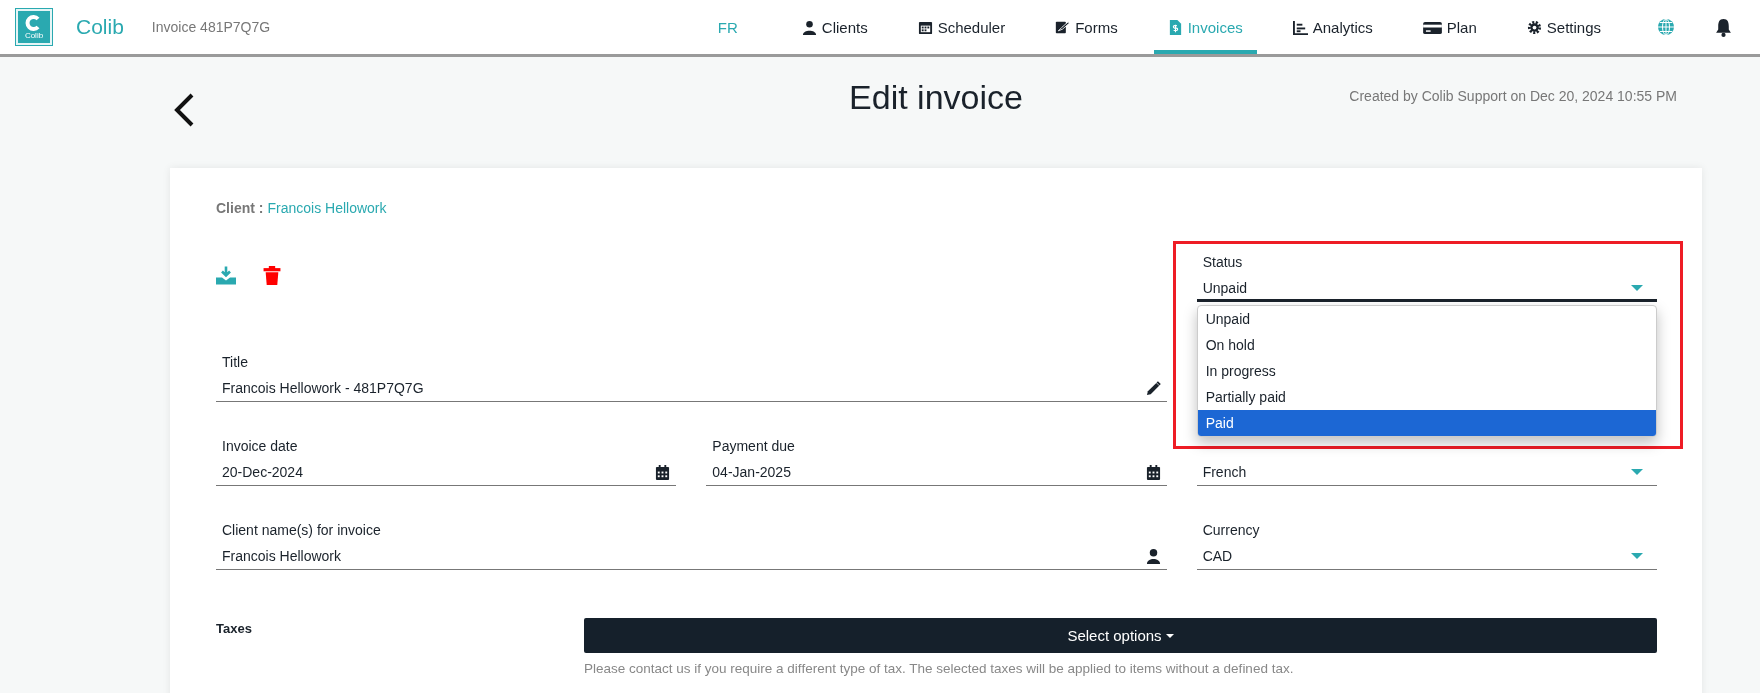  I want to click on created-note: Created by Colib Support on Dec 20, 2024 10:55 PM, so click(1513, 96).